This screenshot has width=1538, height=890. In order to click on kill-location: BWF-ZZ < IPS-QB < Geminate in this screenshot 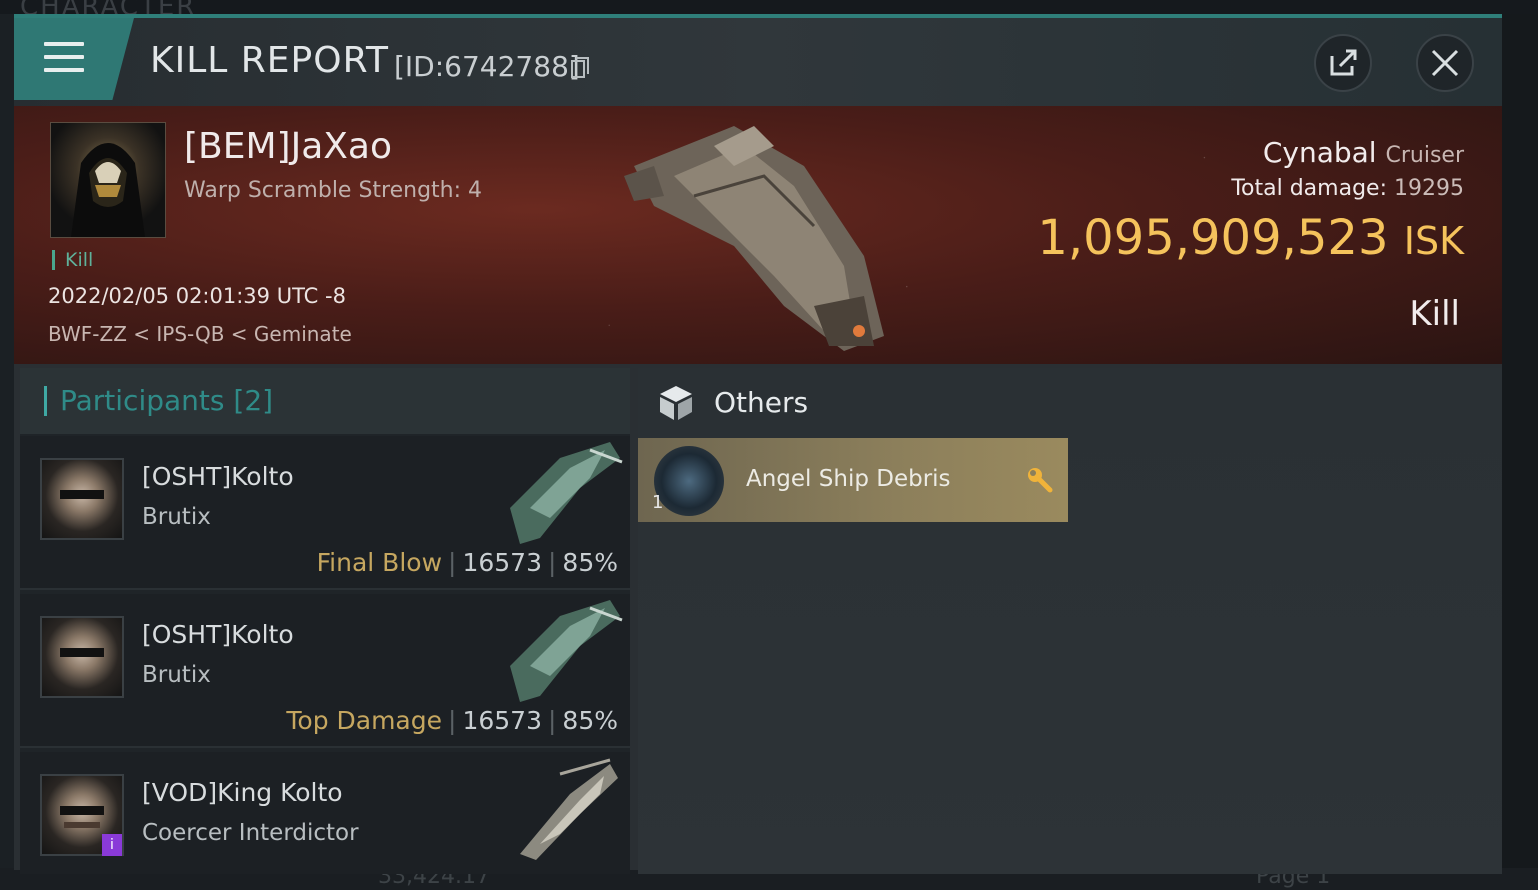, I will do `click(200, 334)`.